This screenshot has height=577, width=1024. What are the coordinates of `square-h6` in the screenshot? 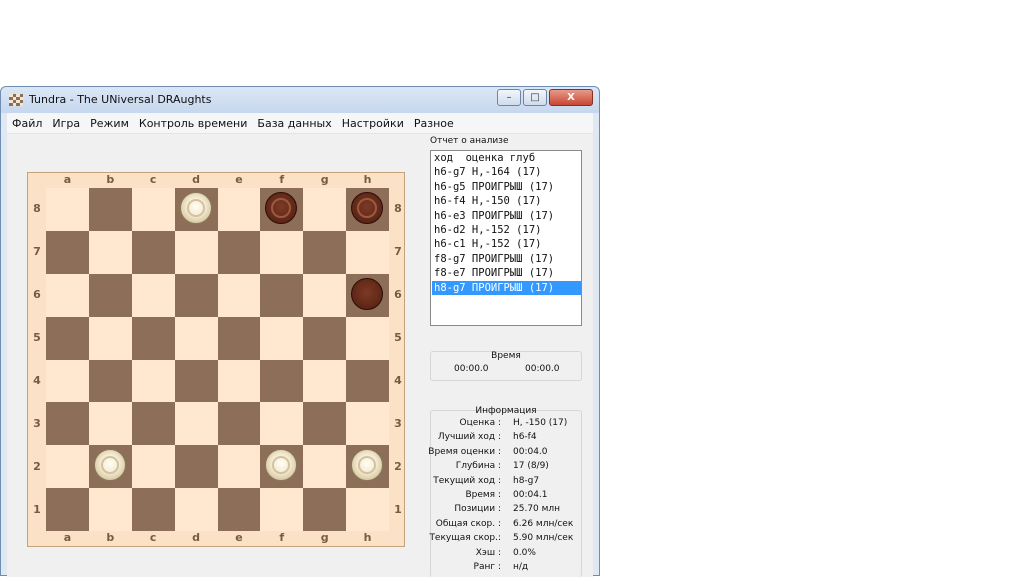 It's located at (367, 295).